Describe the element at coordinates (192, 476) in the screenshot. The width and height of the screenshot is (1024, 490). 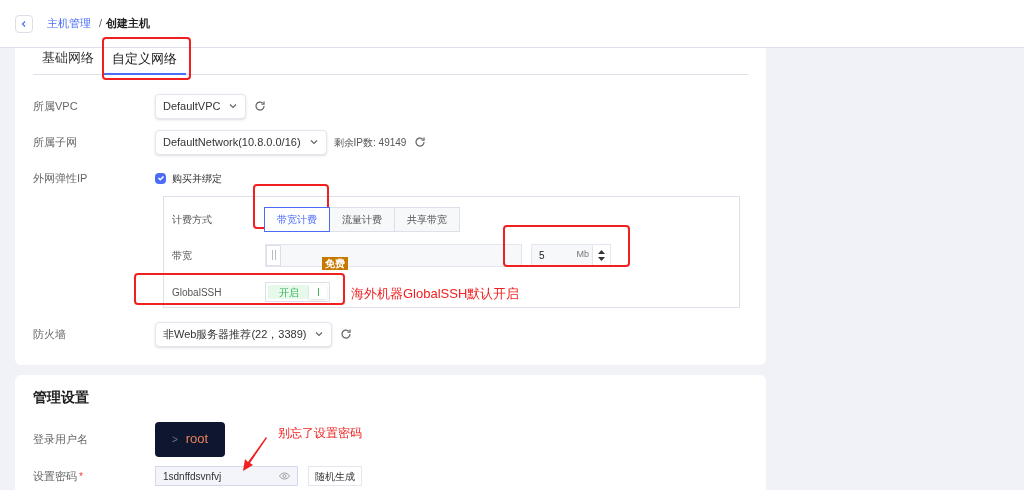
I see `password-value: 1sdnffdsvnfvj` at that location.